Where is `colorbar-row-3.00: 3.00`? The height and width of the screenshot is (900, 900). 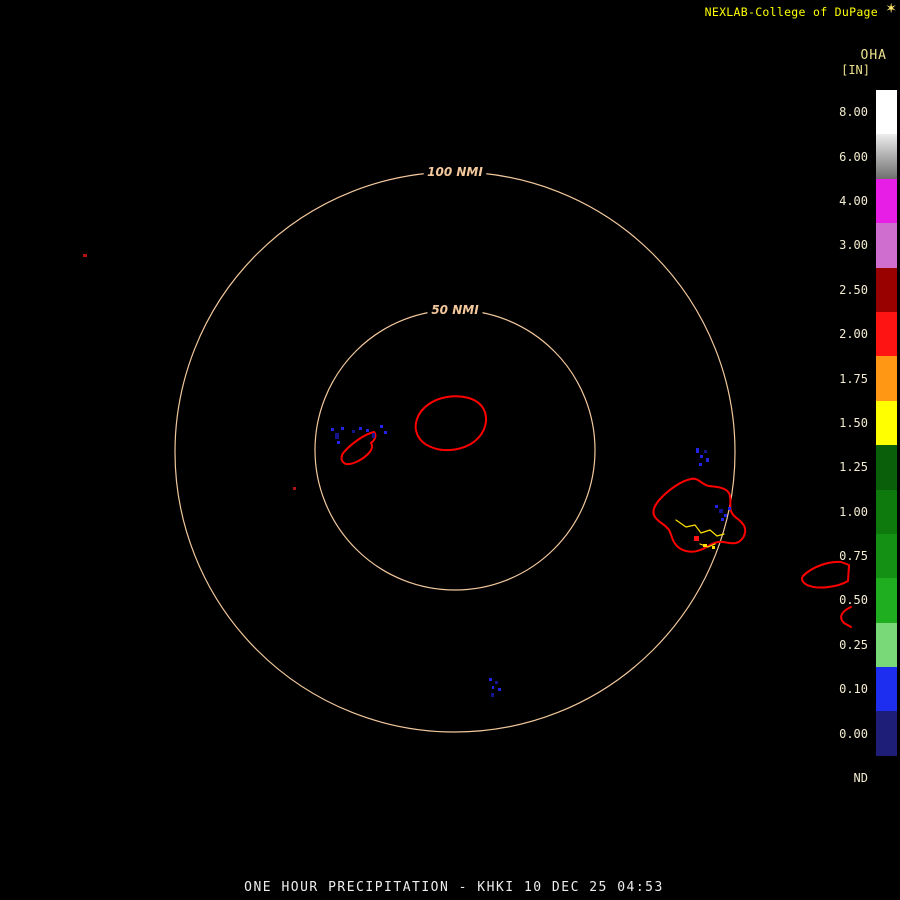 colorbar-row-3.00: 3.00 is located at coordinates (868, 245).